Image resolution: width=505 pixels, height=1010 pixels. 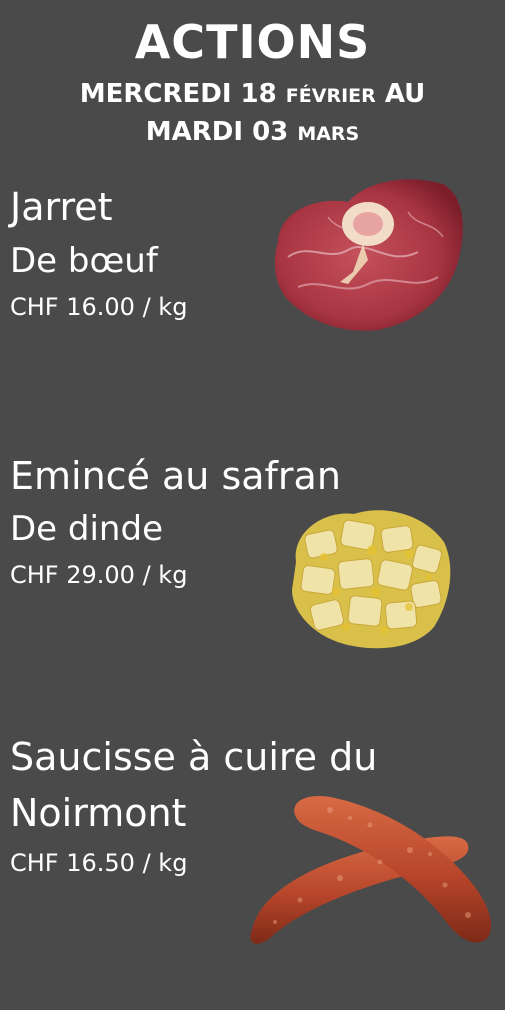 What do you see at coordinates (98, 813) in the screenshot?
I see `product-name-line2: Noirmont` at bounding box center [98, 813].